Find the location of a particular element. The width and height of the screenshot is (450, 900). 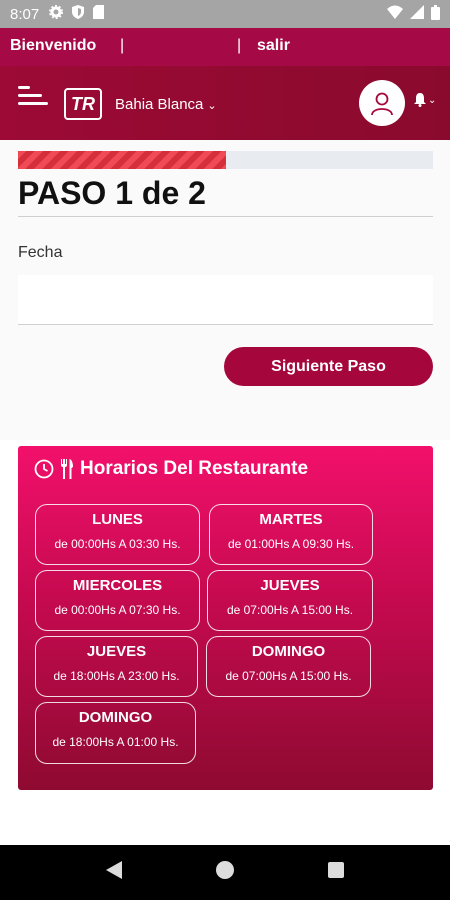

schedule-day-card: MIERCOLES de 00:00Hs A 07:30 Hs. is located at coordinates (117, 600).